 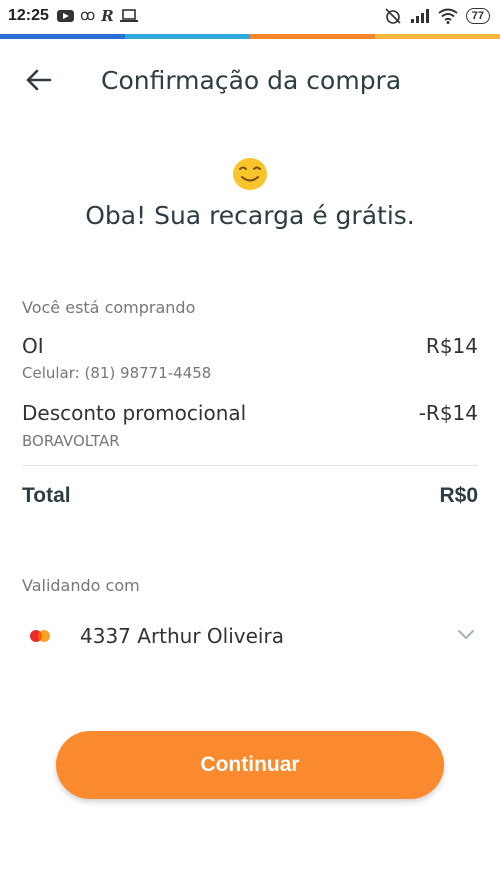 I want to click on brand-color-bar, so click(x=250, y=36).